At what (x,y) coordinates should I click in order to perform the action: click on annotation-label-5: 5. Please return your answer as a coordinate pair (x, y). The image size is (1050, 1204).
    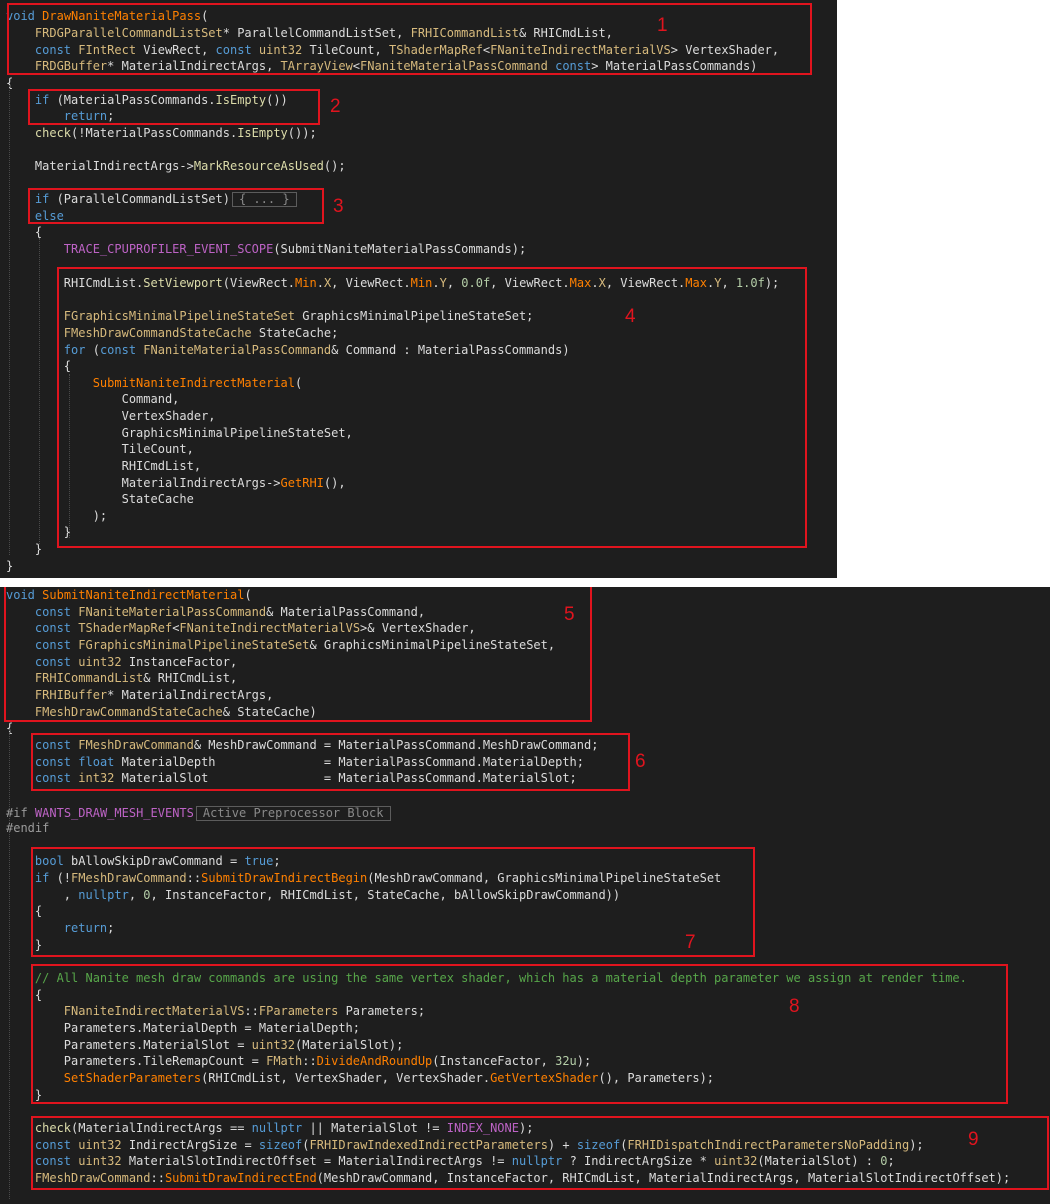
    Looking at the image, I should click on (569, 614).